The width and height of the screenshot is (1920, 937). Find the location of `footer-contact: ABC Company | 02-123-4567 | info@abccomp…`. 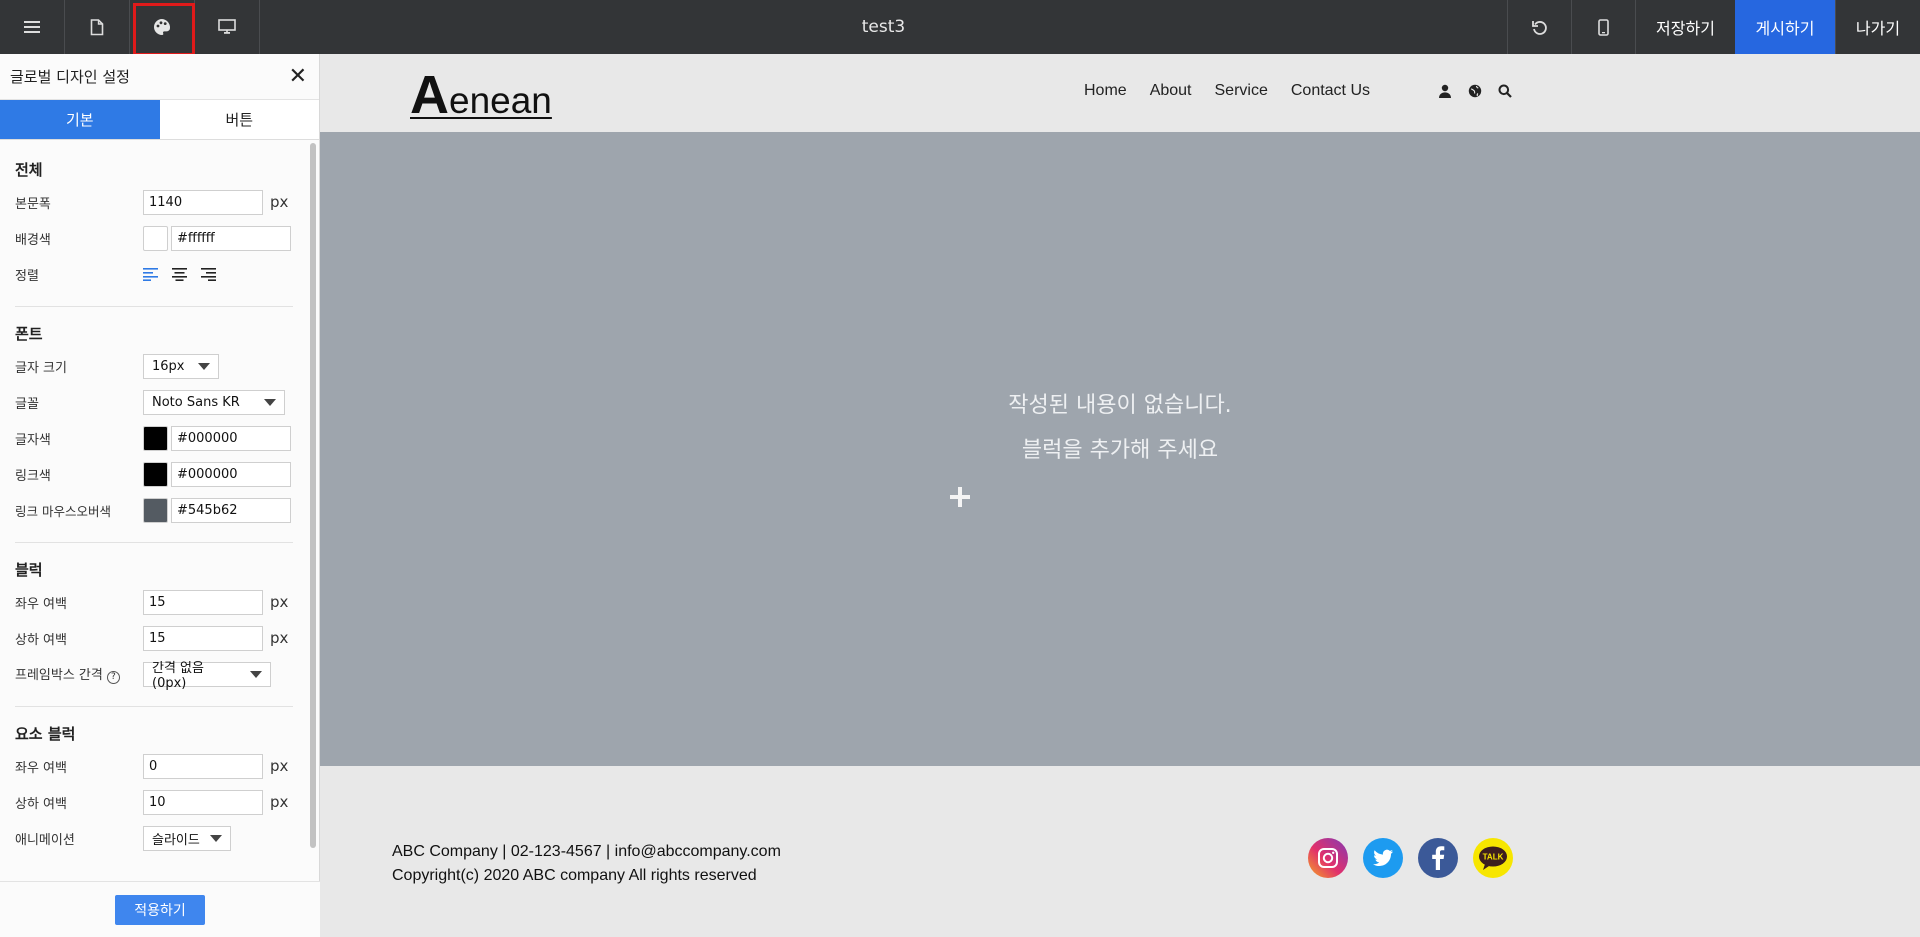

footer-contact: ABC Company | 02-123-4567 | info@abccomp… is located at coordinates (586, 851).